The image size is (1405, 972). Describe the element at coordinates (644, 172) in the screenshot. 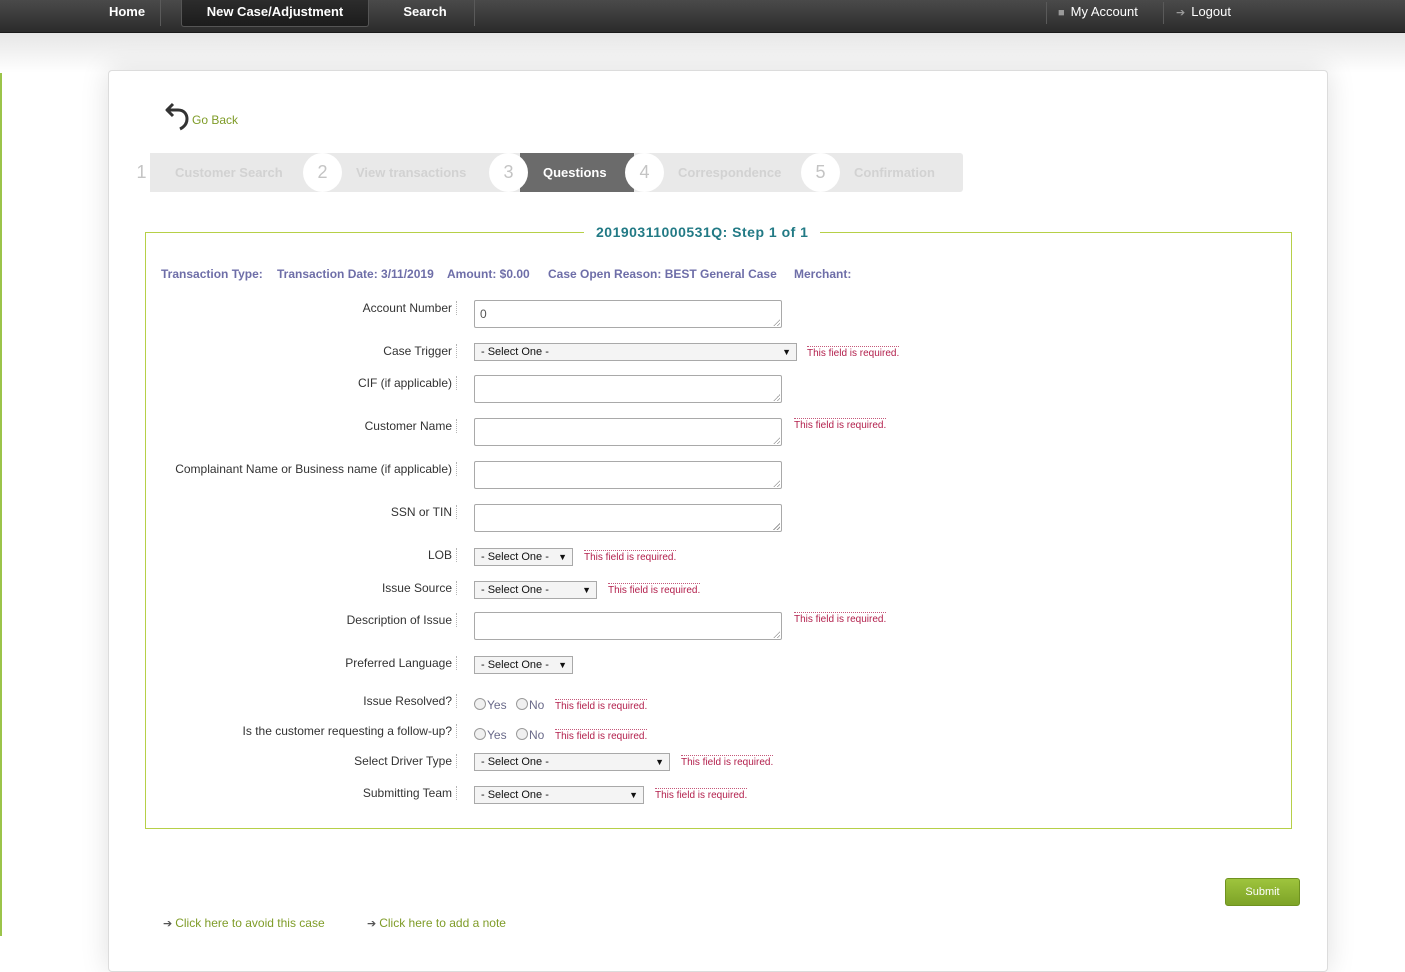

I see `step-4-number: 4` at that location.